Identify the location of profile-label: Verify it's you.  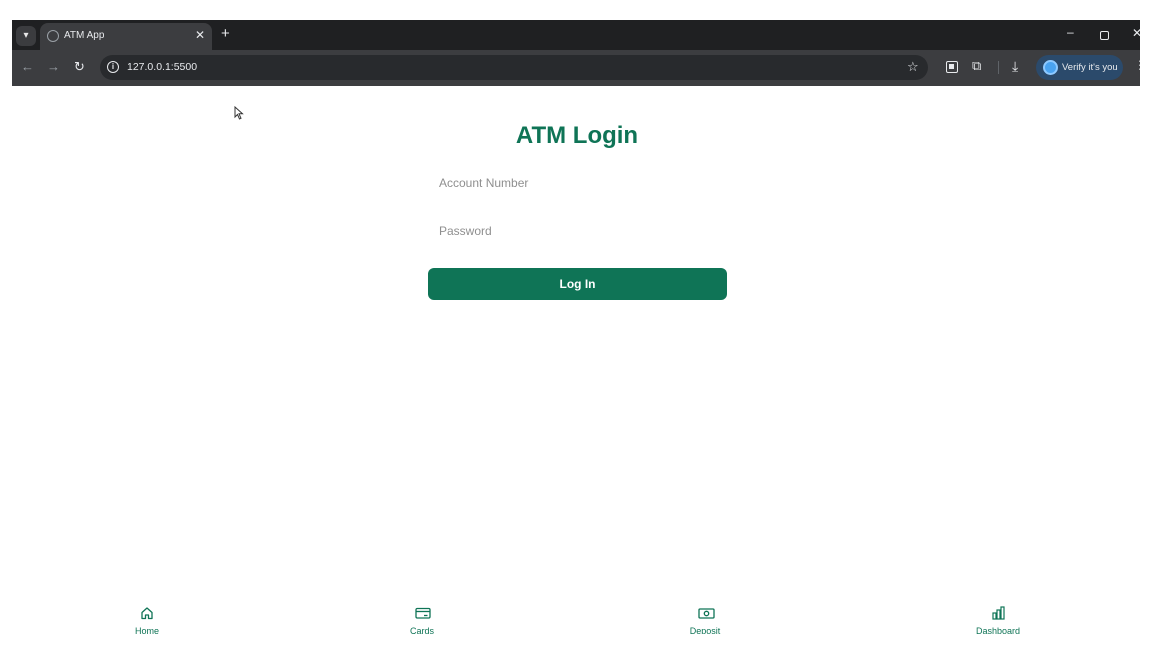
(1090, 67).